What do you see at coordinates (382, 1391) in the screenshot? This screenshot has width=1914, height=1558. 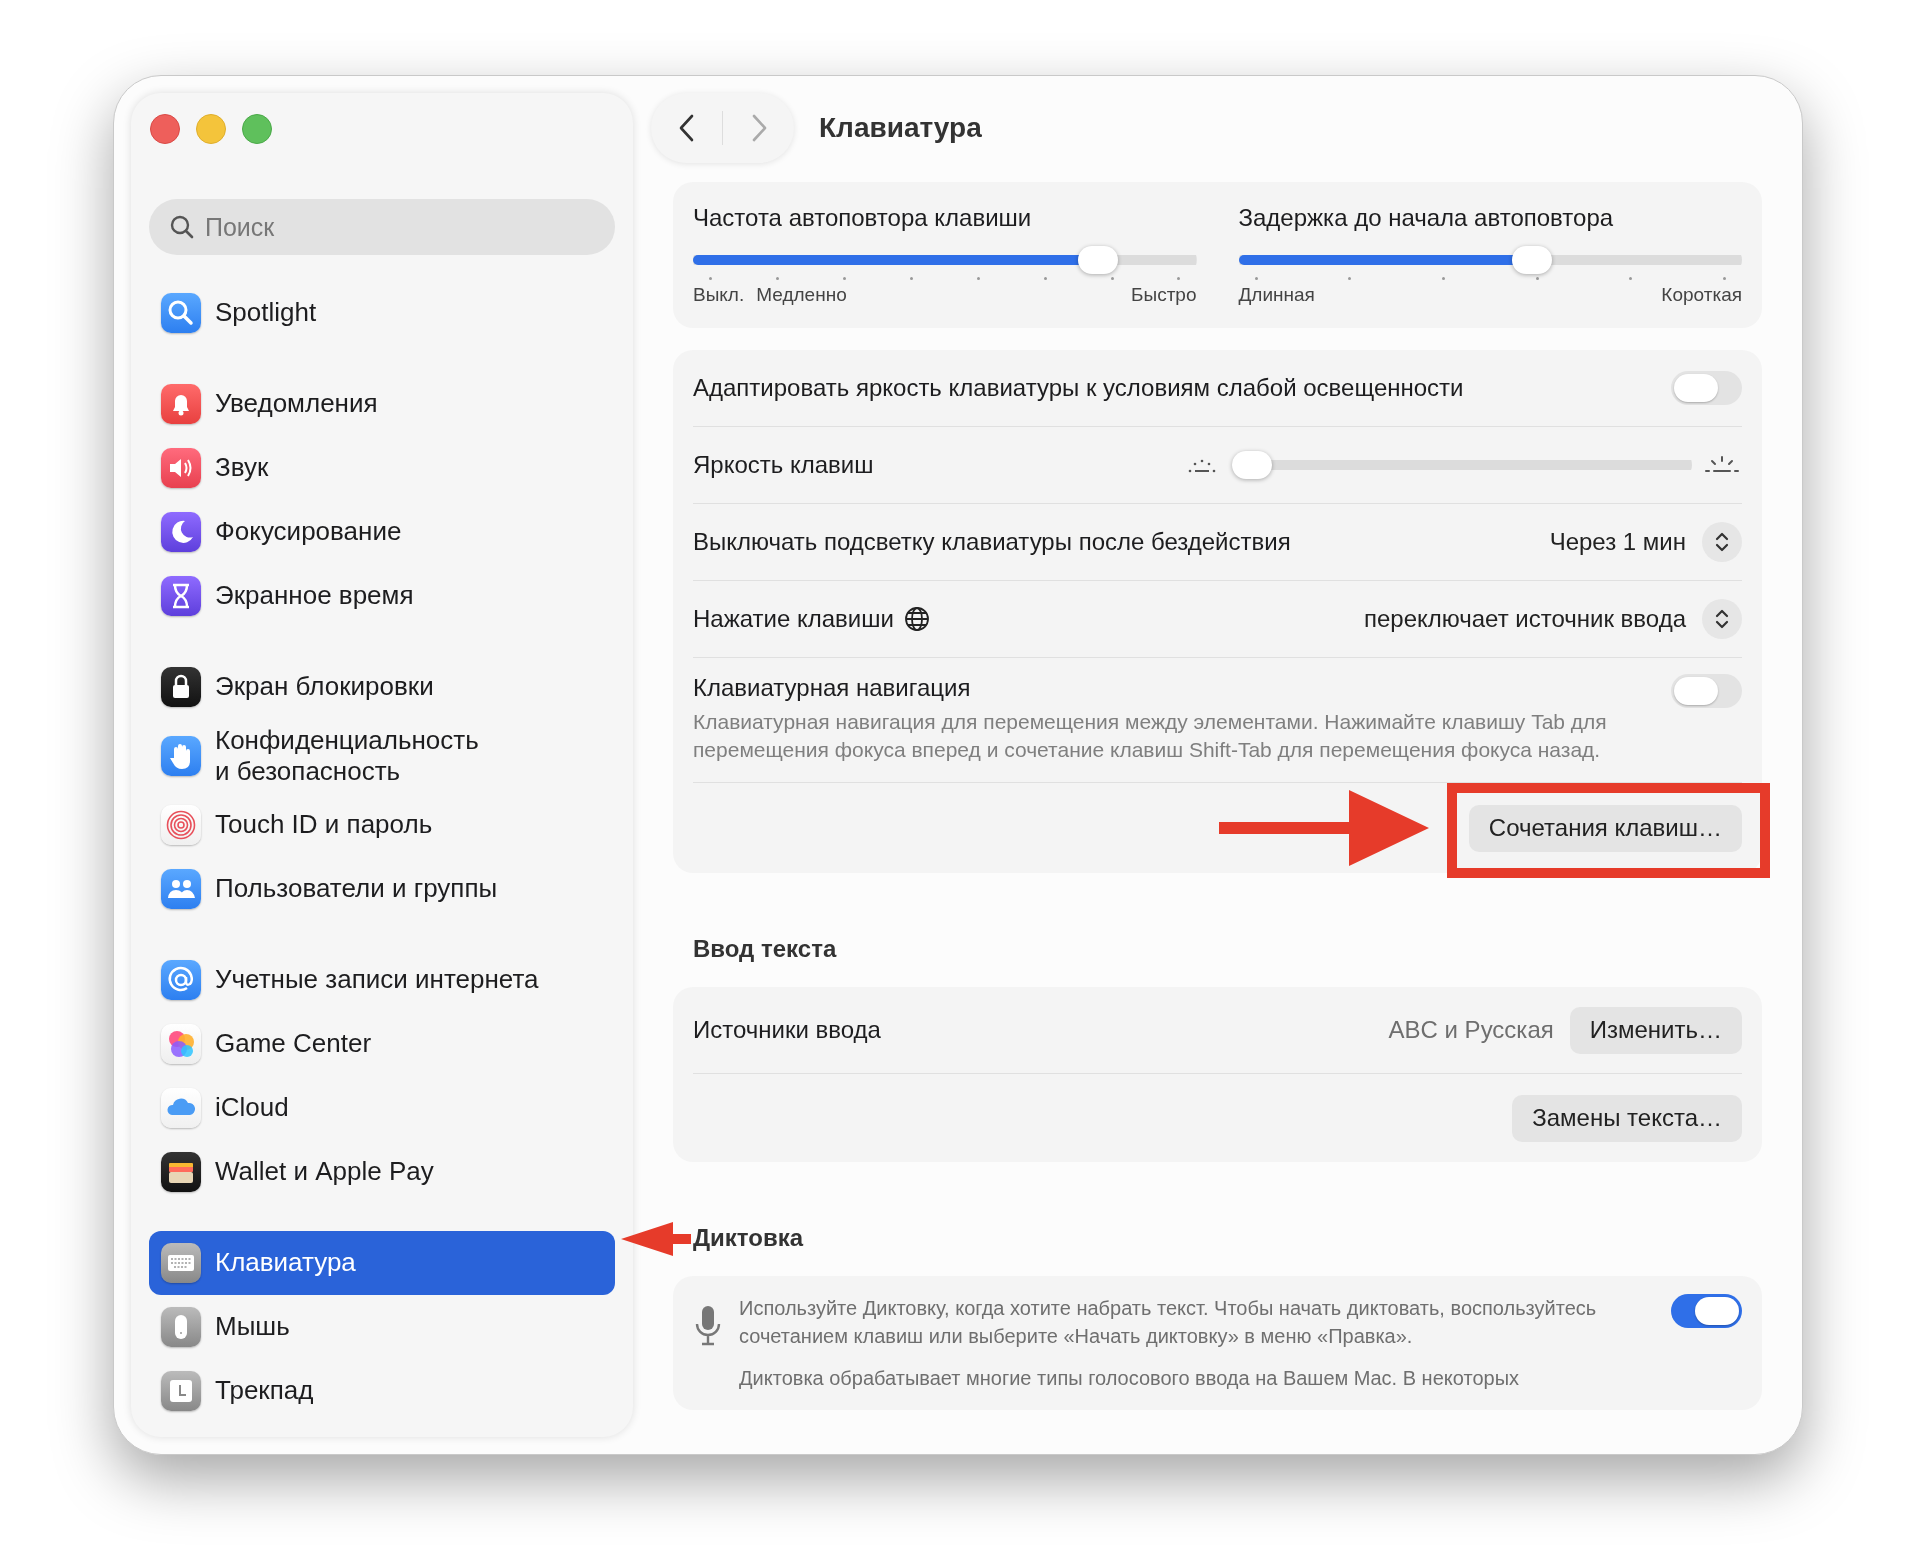 I see `sidebar-item: Трекпад` at bounding box center [382, 1391].